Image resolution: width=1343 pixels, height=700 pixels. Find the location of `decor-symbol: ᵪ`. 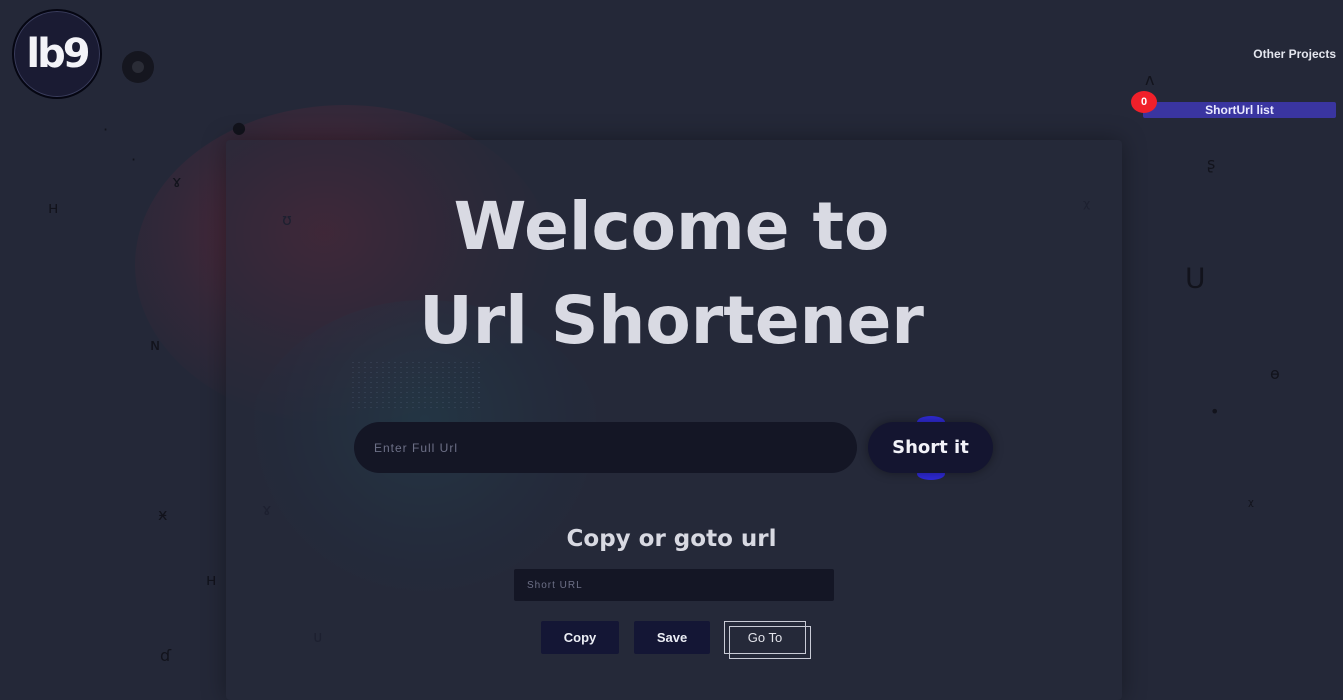

decor-symbol: ᵪ is located at coordinates (1251, 499).